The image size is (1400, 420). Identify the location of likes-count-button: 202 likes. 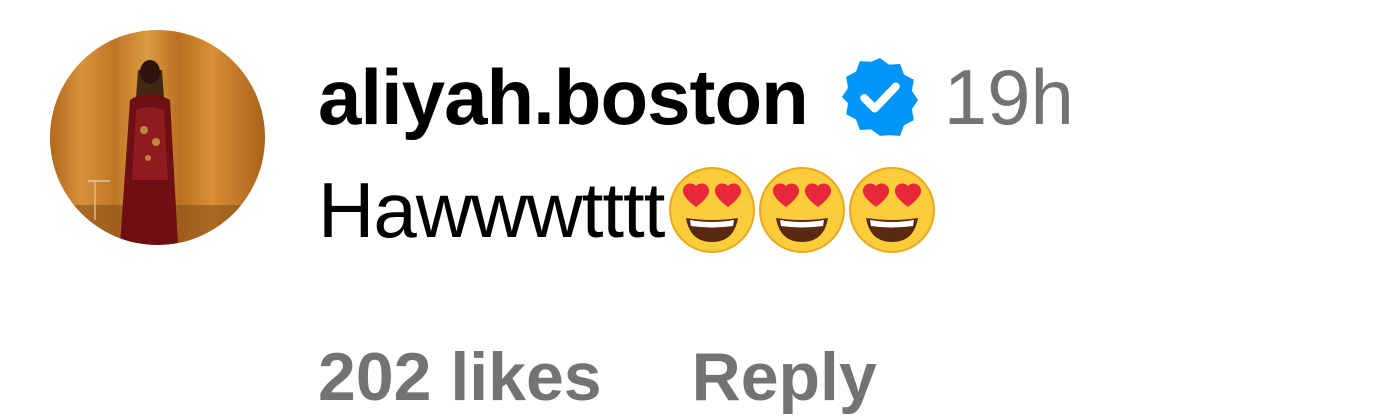
(460, 377).